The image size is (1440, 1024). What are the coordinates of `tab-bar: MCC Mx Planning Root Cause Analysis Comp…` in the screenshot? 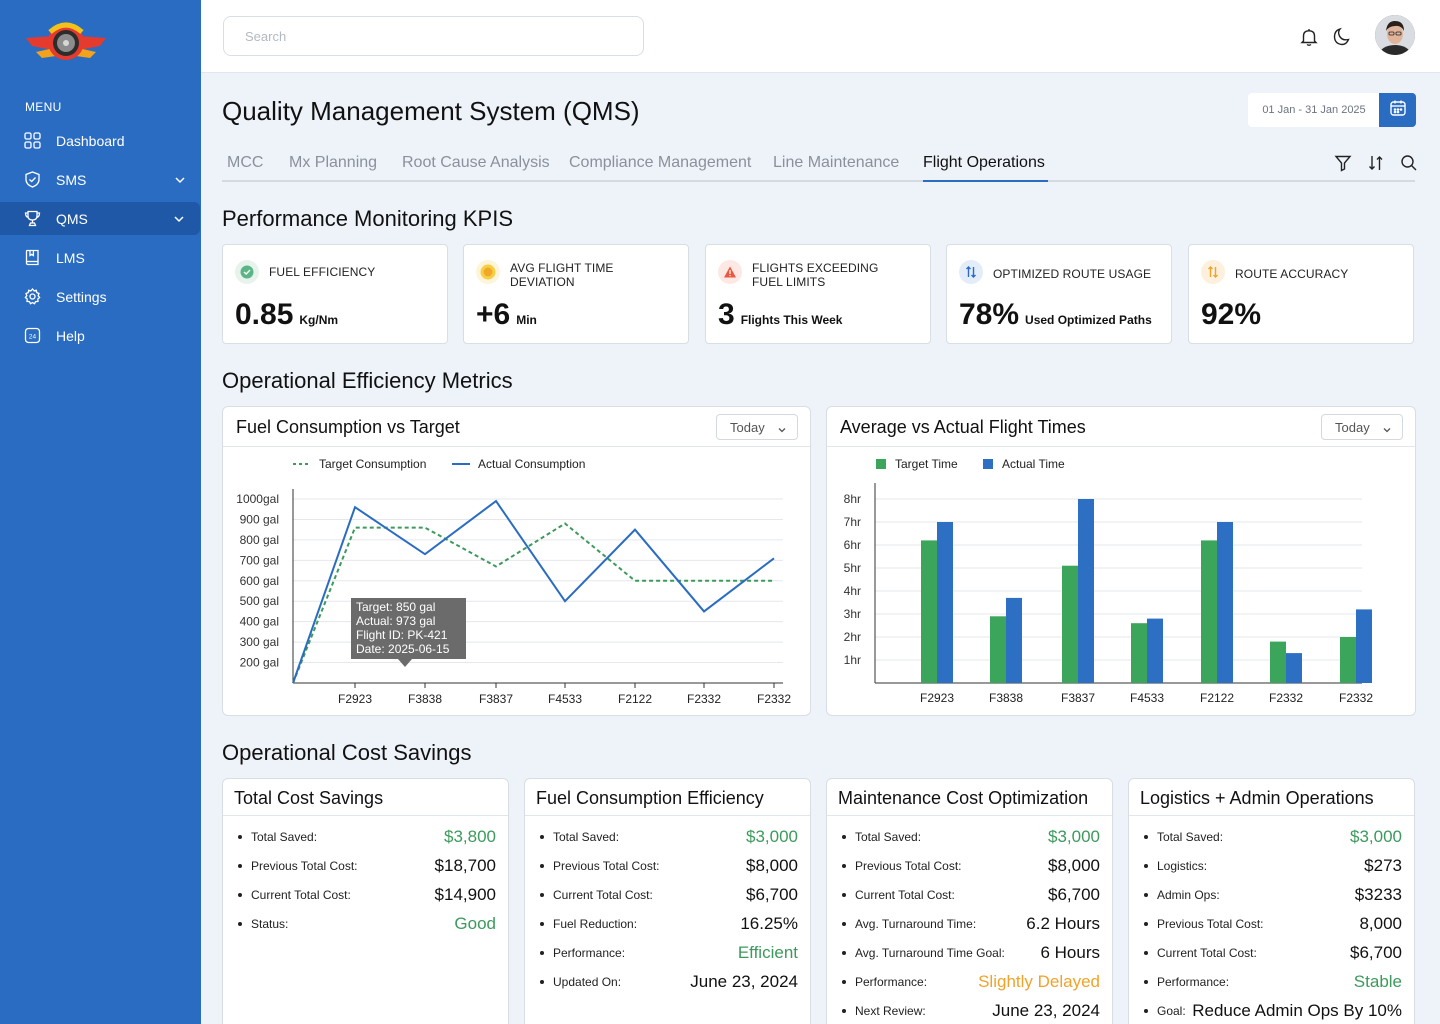 It's located at (820, 166).